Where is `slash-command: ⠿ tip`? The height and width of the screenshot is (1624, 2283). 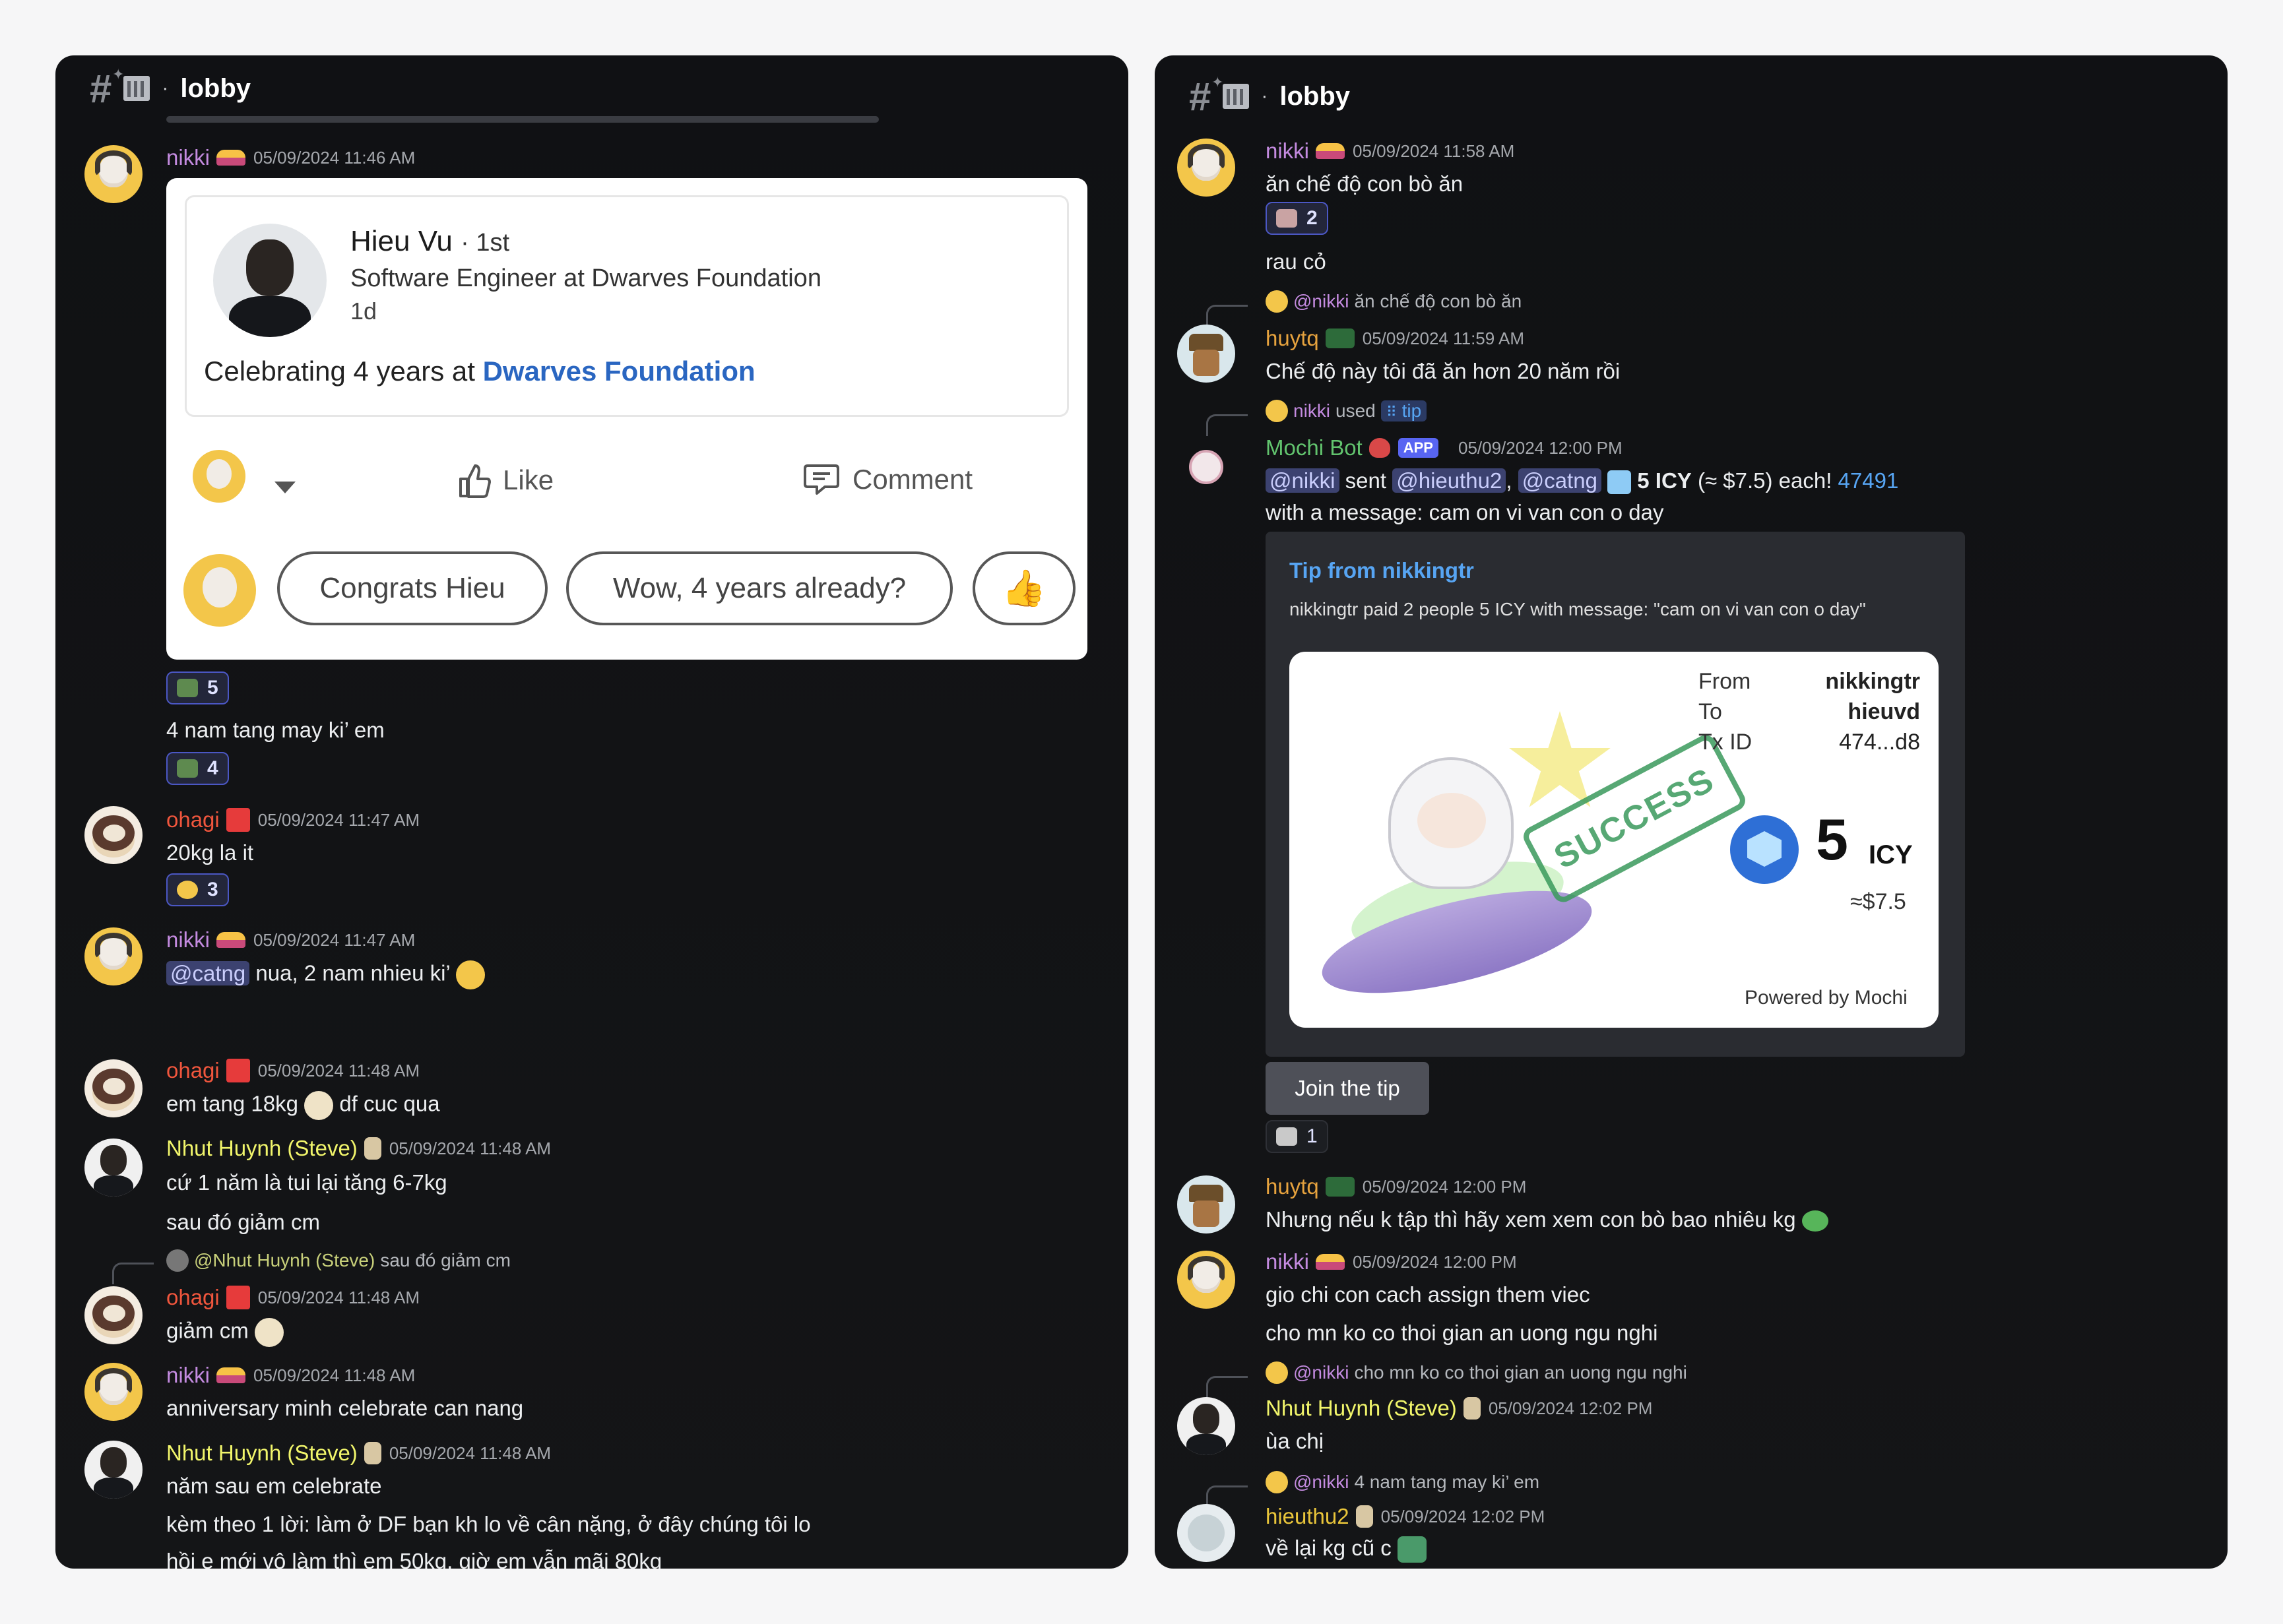 slash-command: ⠿ tip is located at coordinates (1404, 411).